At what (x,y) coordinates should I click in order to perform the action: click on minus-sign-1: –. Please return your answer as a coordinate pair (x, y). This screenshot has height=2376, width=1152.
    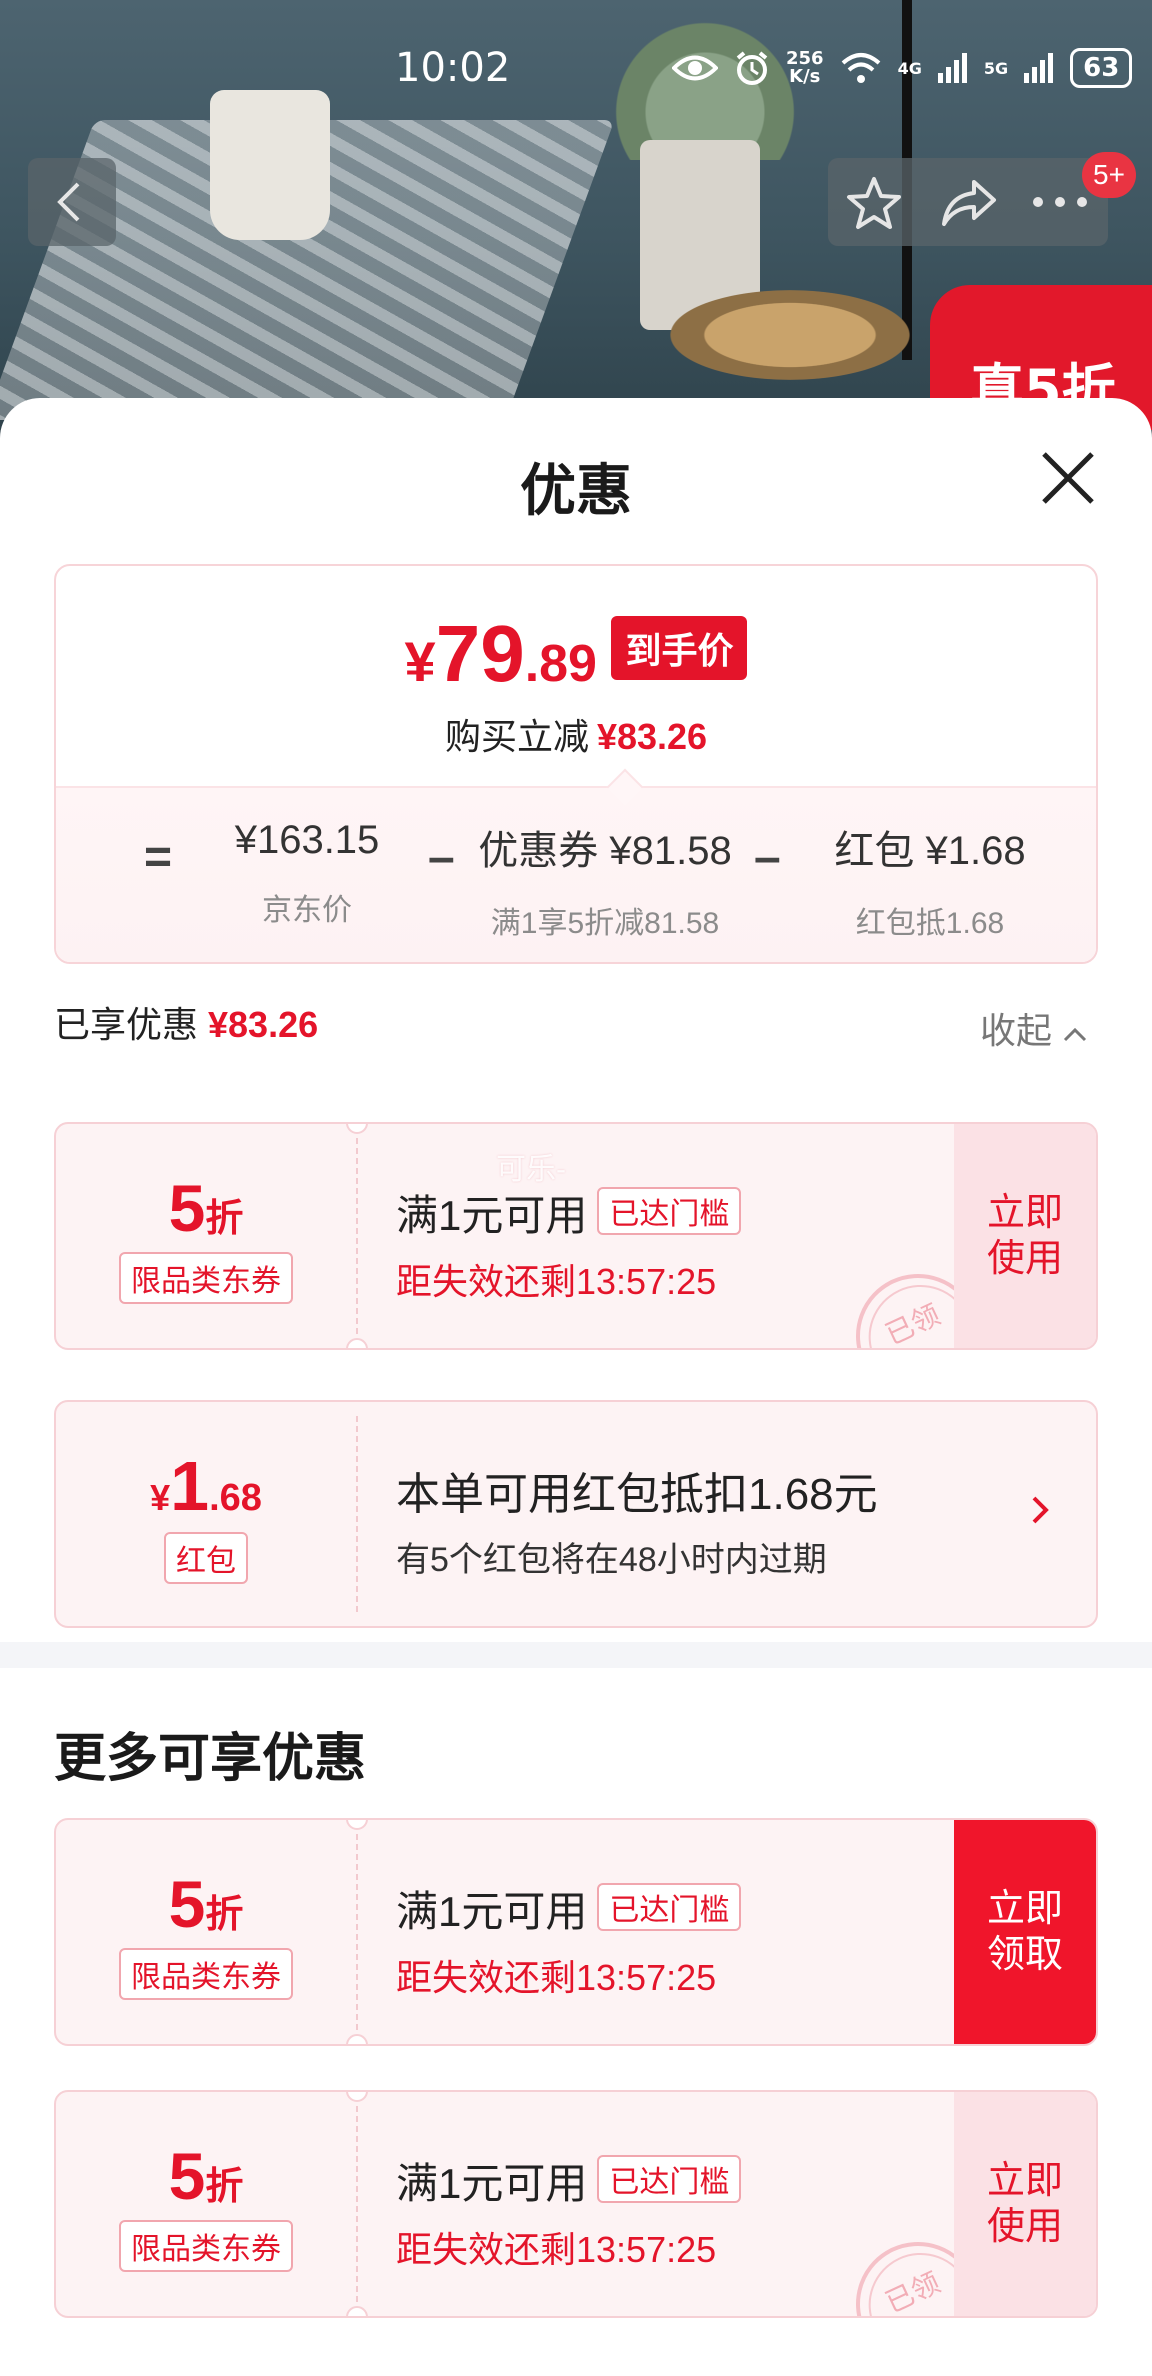
    Looking at the image, I should click on (441, 857).